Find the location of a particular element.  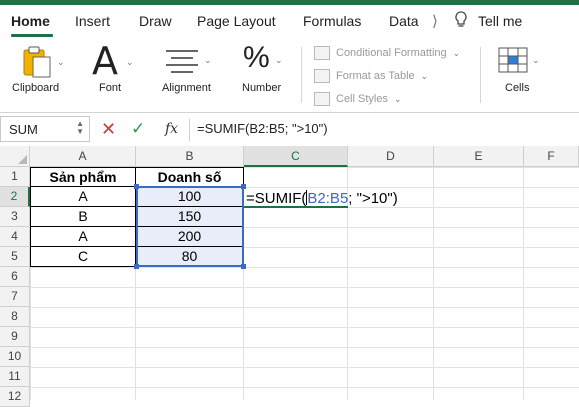

cell-styles-button: Cell Styles ⌄ is located at coordinates (358, 99).